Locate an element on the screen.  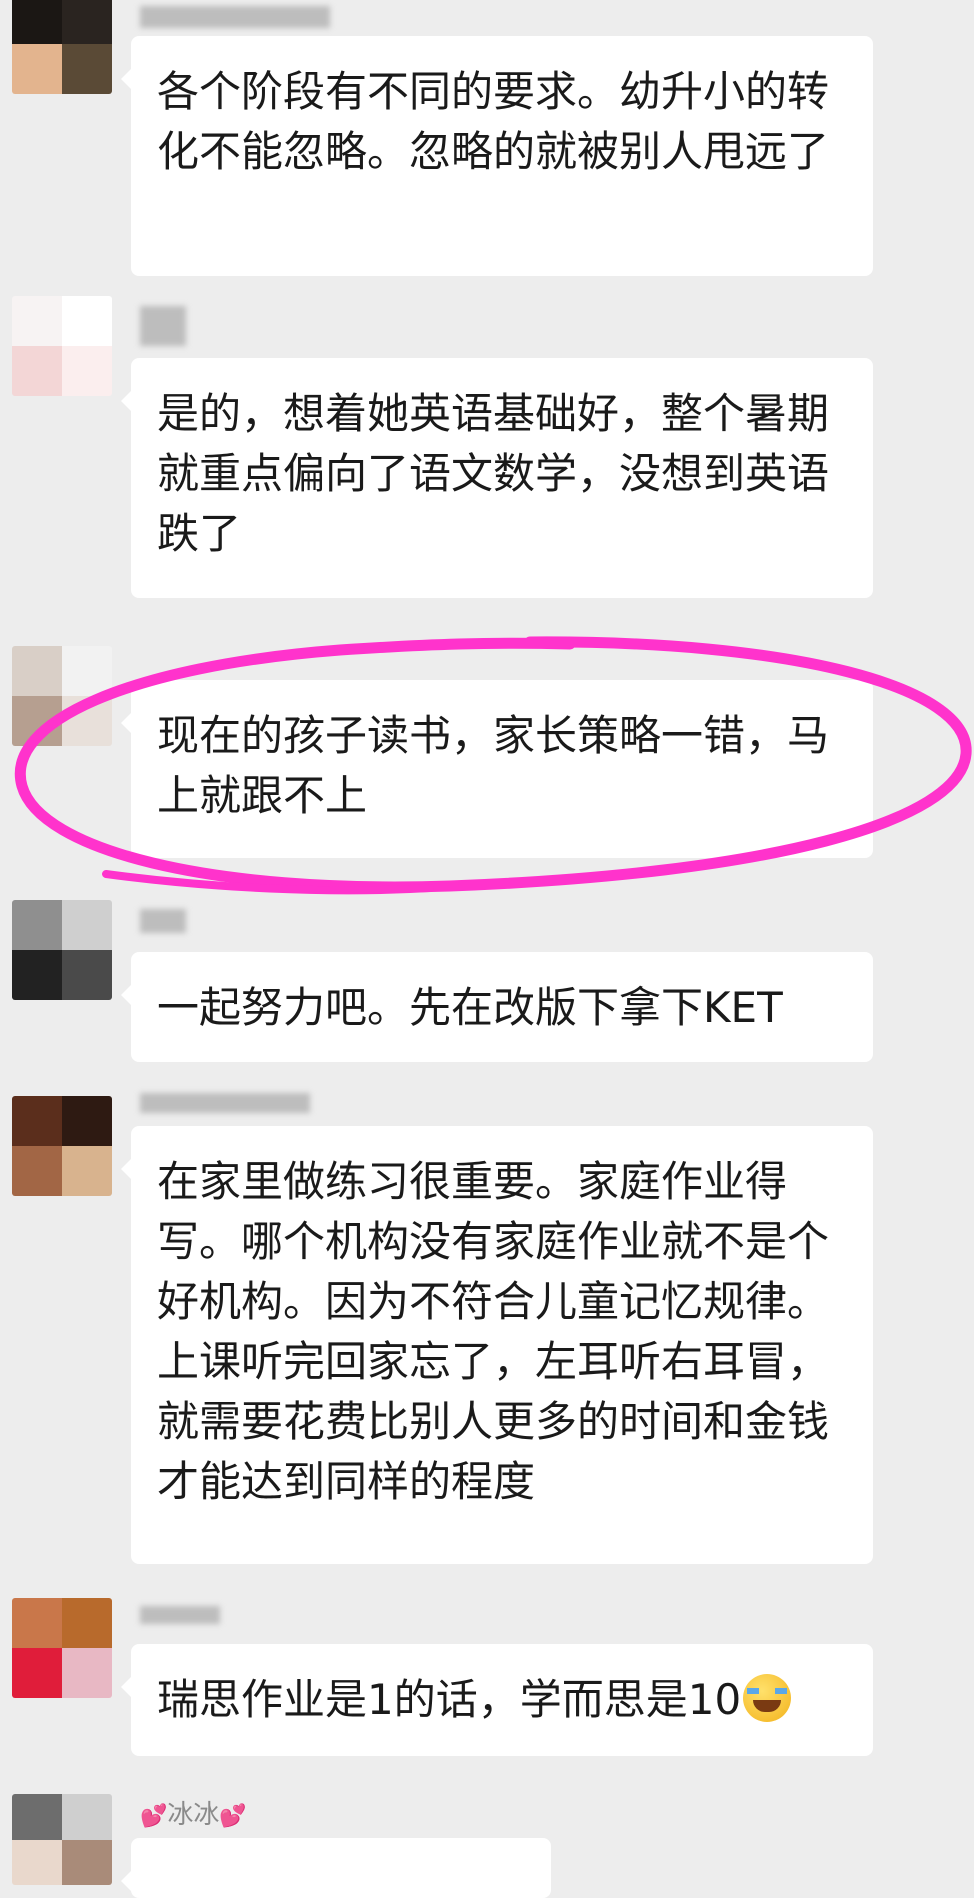
message-bubble: 瑞思作业是1的话，学而思是10 is located at coordinates (497, 1700).